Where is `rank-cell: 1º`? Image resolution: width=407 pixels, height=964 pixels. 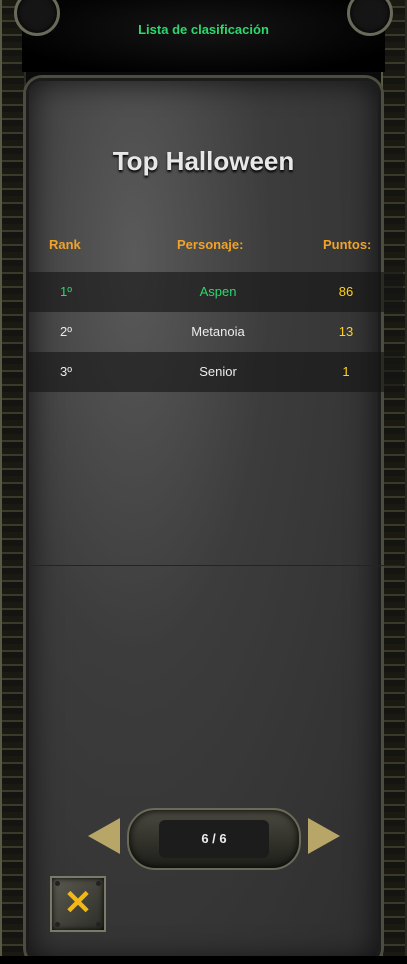 rank-cell: 1º is located at coordinates (66, 291).